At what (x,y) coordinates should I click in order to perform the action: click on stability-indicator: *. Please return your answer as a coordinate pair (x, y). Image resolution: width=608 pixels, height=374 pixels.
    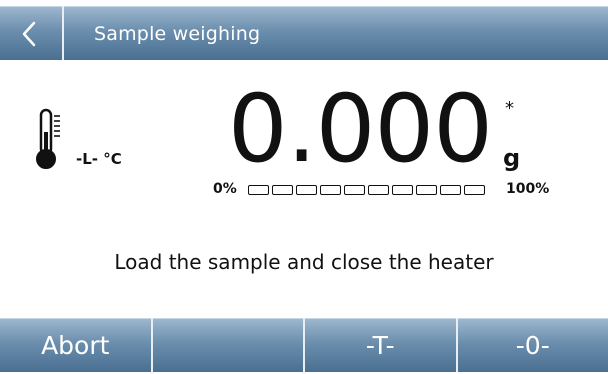
    Looking at the image, I should click on (509, 108).